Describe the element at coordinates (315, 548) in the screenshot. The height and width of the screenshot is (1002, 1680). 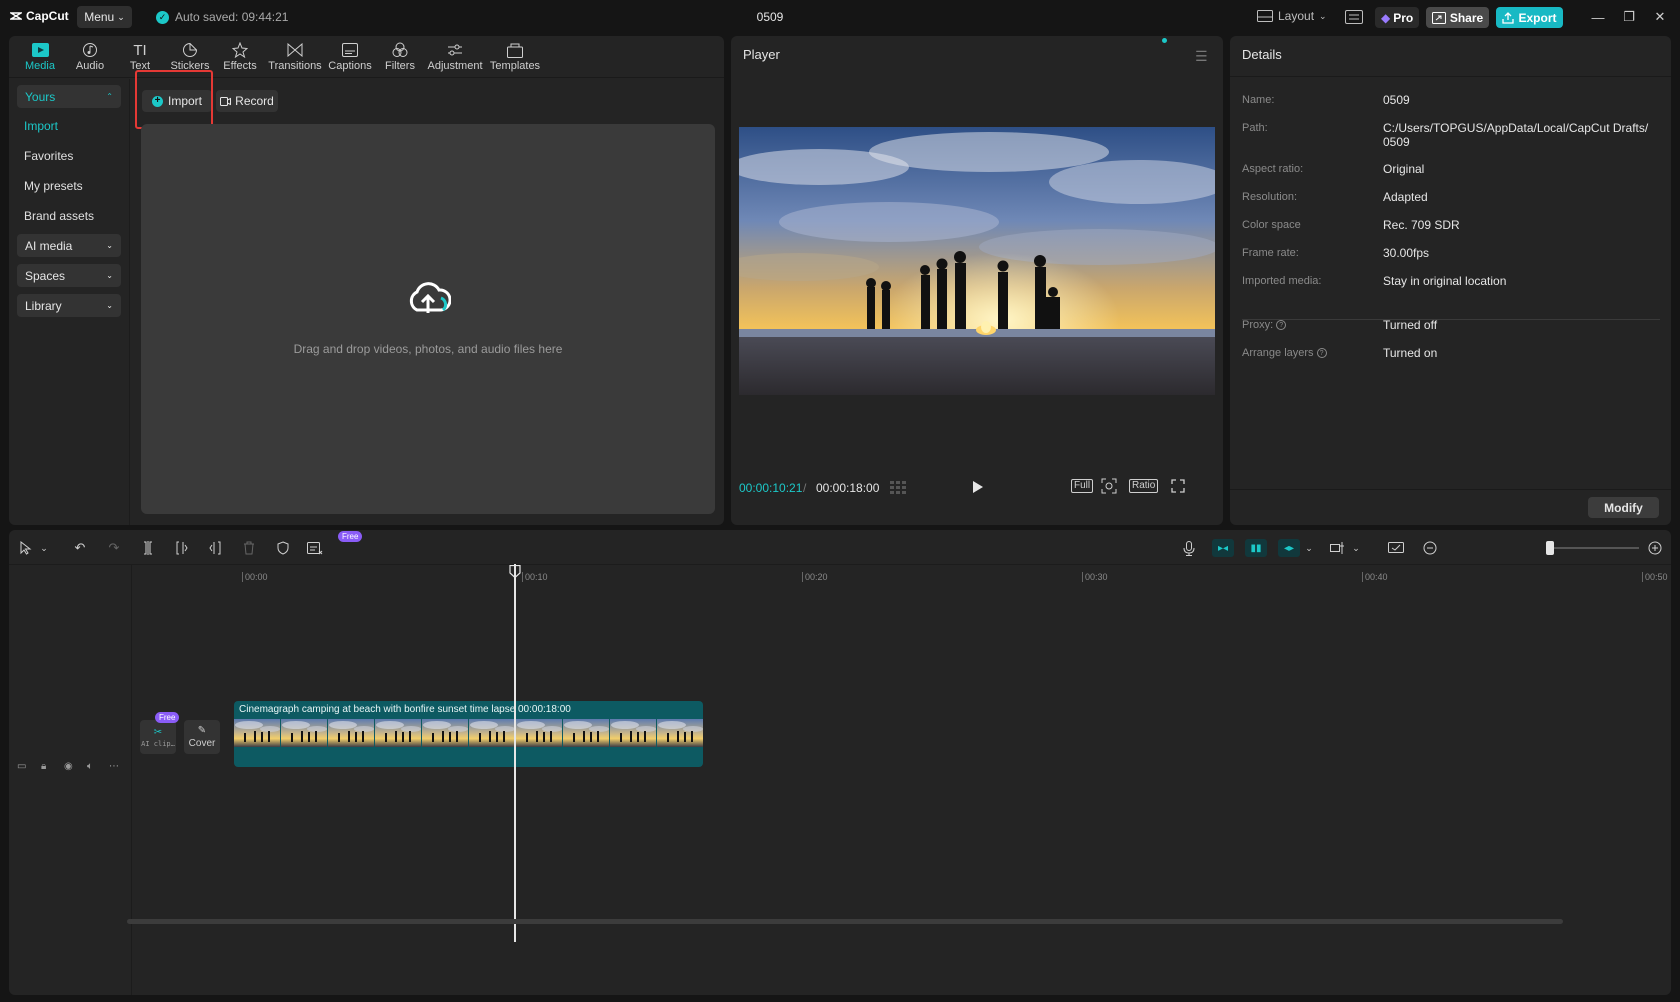
I see `auto-captions-icon` at that location.